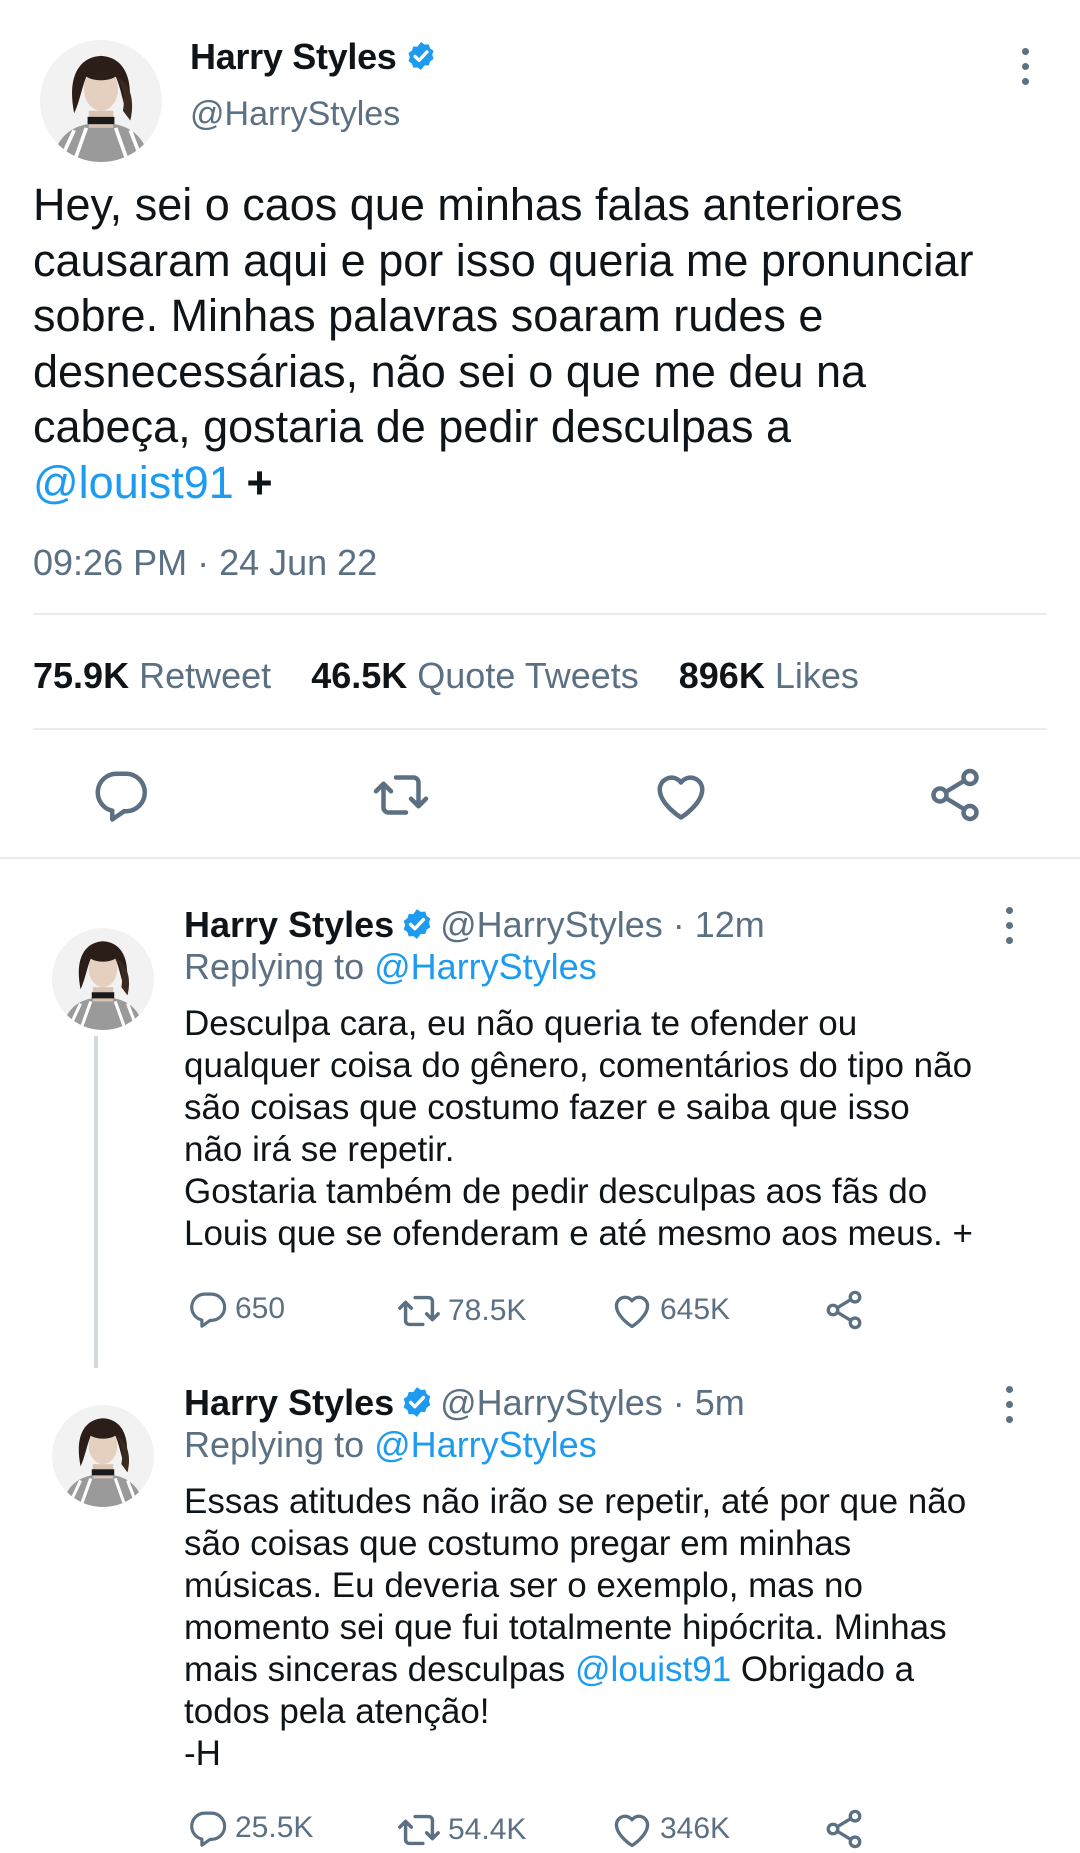 The width and height of the screenshot is (1080, 1853). Describe the element at coordinates (487, 1829) in the screenshot. I see `retweet-count: 54.4K` at that location.